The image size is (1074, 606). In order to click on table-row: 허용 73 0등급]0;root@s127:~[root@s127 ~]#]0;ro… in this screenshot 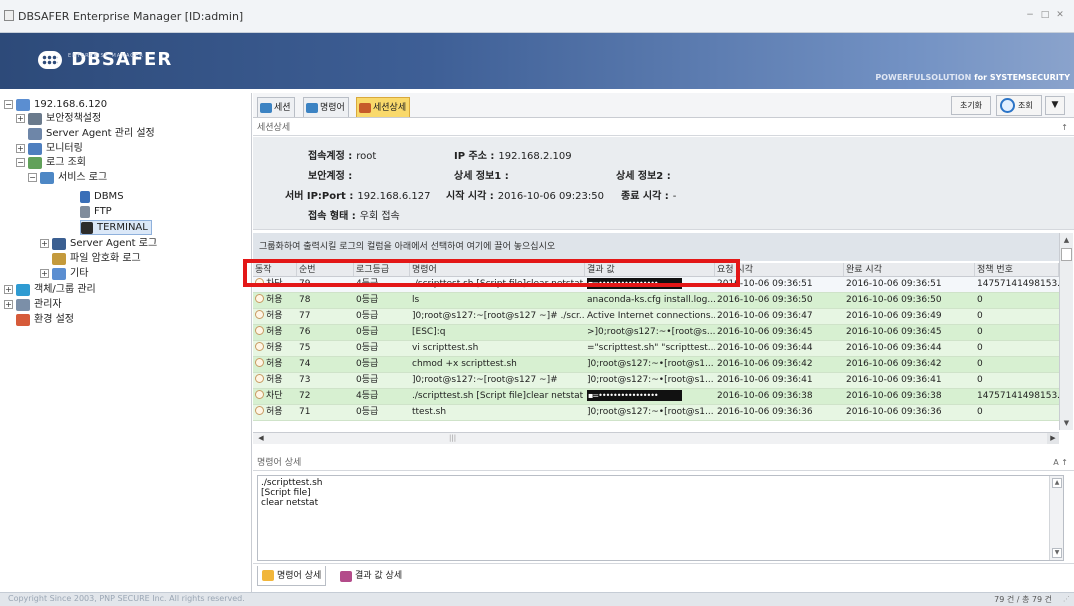, I will do `click(656, 381)`.